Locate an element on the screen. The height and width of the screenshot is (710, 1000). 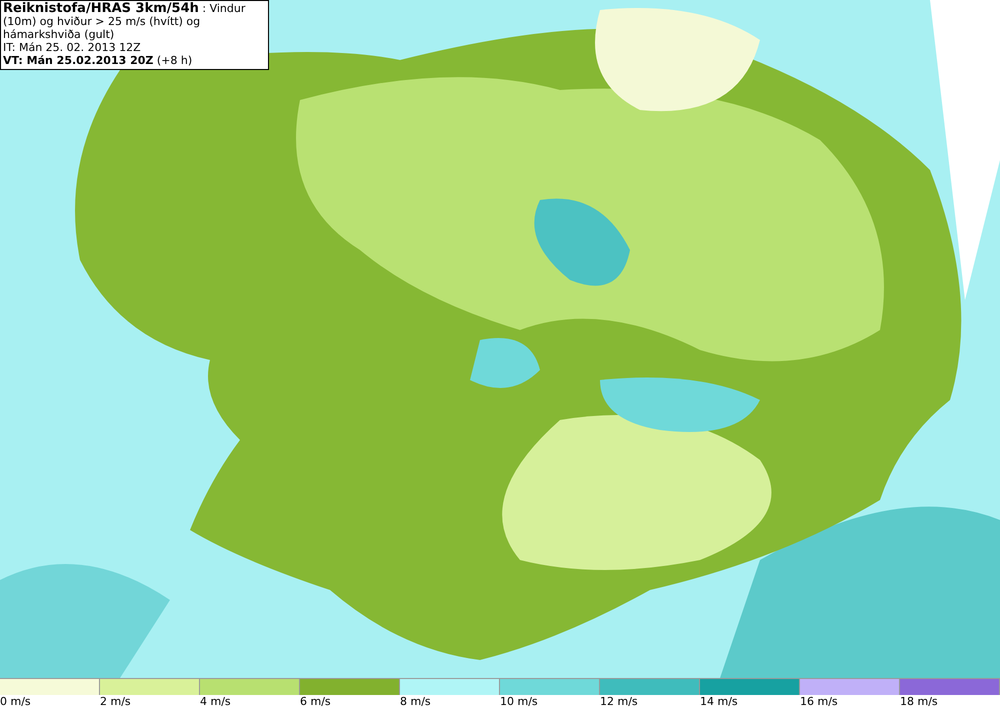
legend-label: 4 m/s is located at coordinates (216, 702).